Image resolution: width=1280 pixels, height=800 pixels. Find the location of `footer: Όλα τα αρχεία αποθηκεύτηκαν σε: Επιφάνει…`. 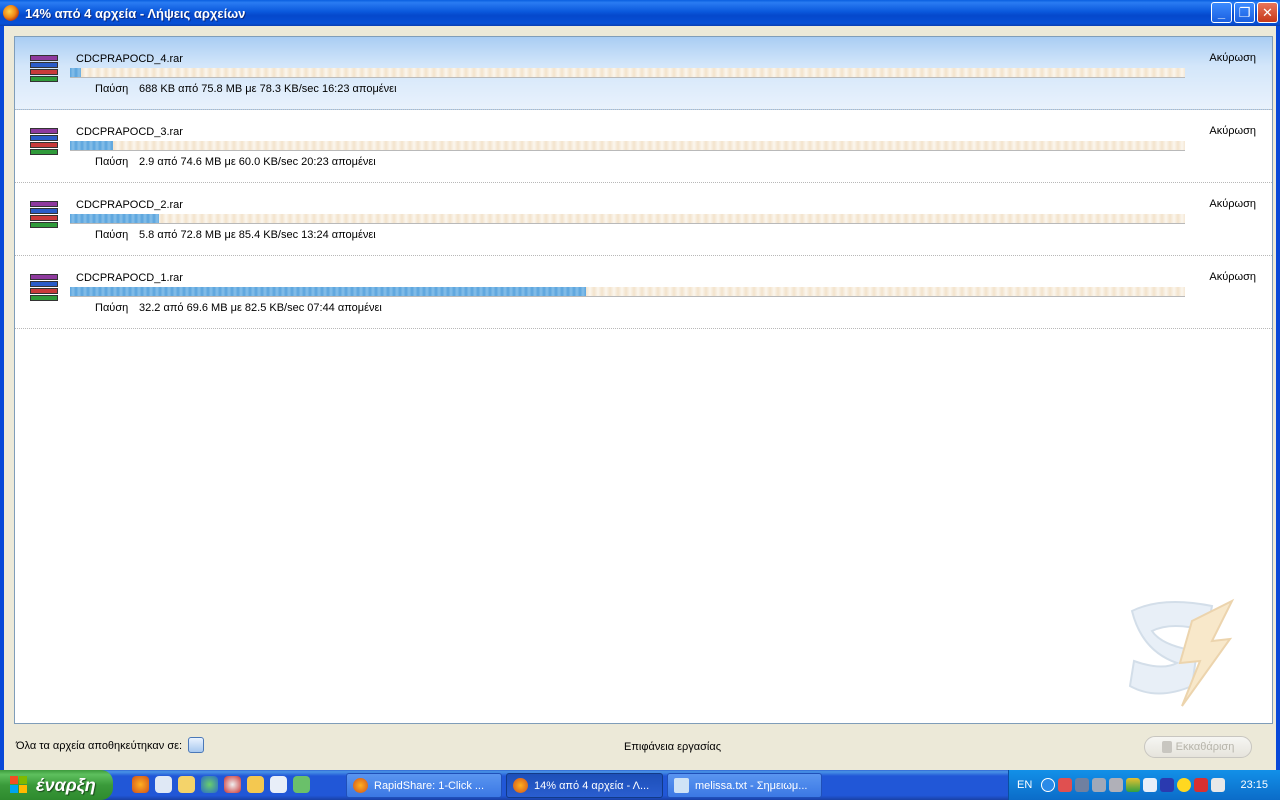

footer: Όλα τα αρχεία αποθηκεύτηκαν σε: Επιφάνει… is located at coordinates (640, 747).